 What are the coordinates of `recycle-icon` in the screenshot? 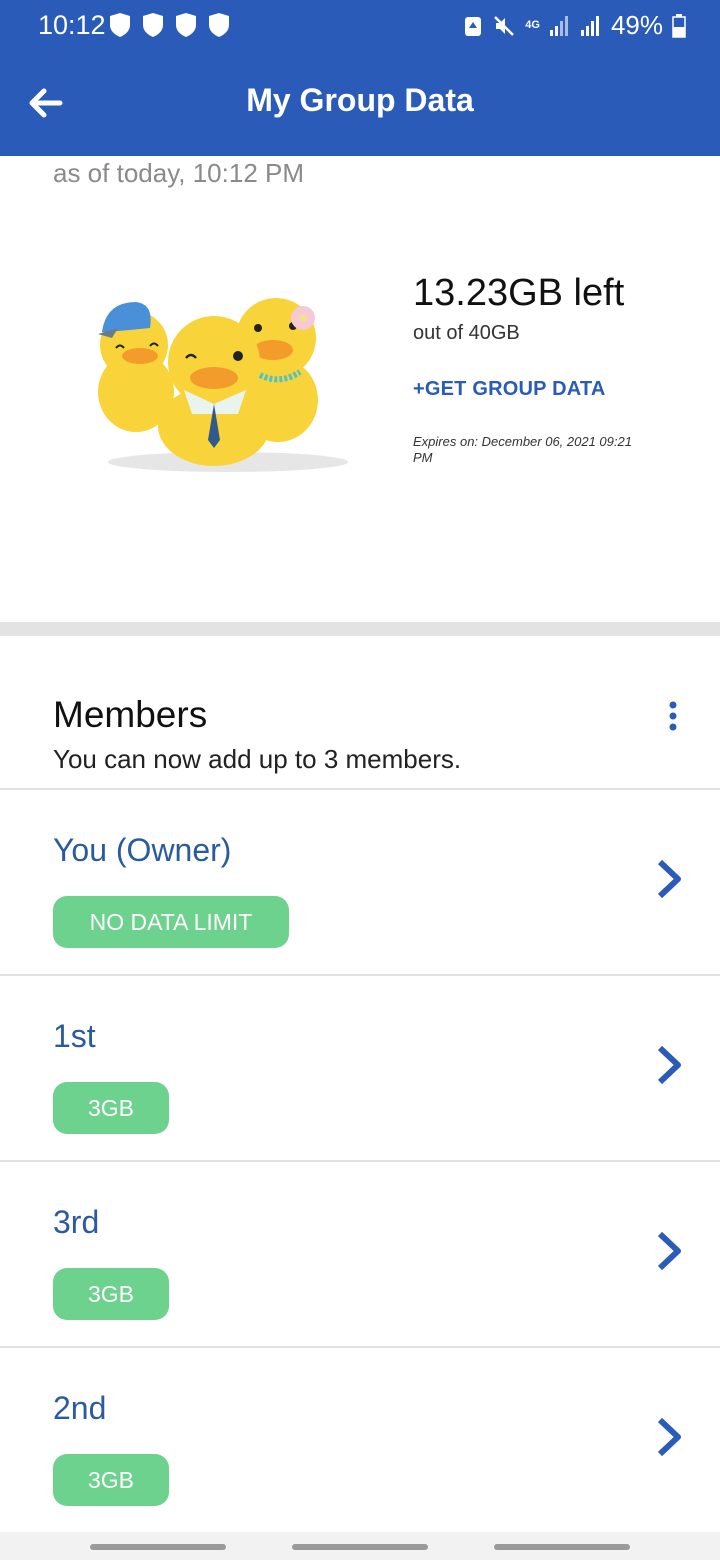 It's located at (473, 26).